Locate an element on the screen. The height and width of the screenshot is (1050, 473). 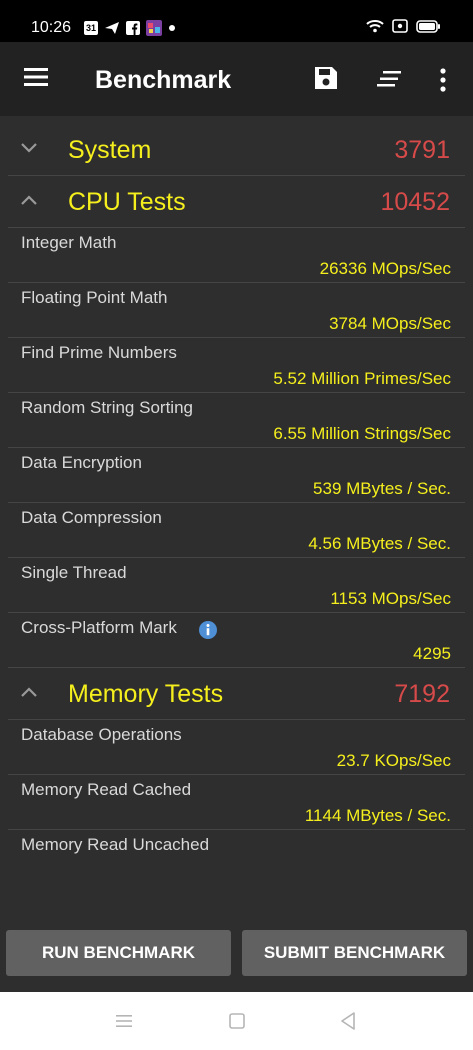
result-value: 3784 MOps/Sec is located at coordinates (390, 323).